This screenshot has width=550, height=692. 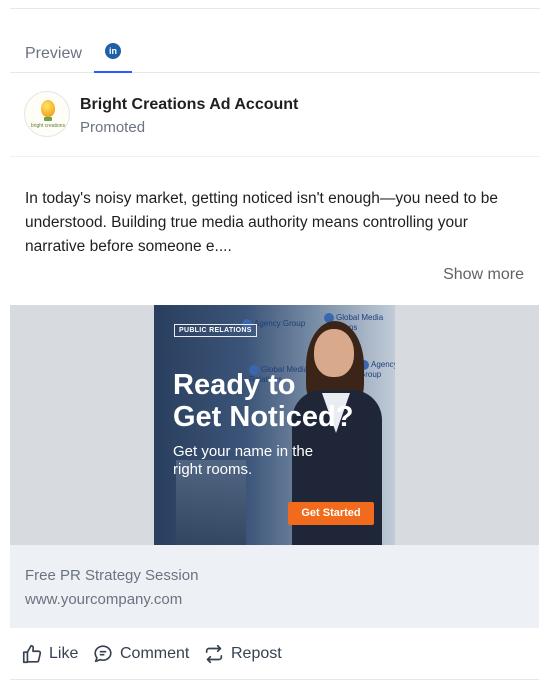 I want to click on comment-button: Comment, so click(x=140, y=654).